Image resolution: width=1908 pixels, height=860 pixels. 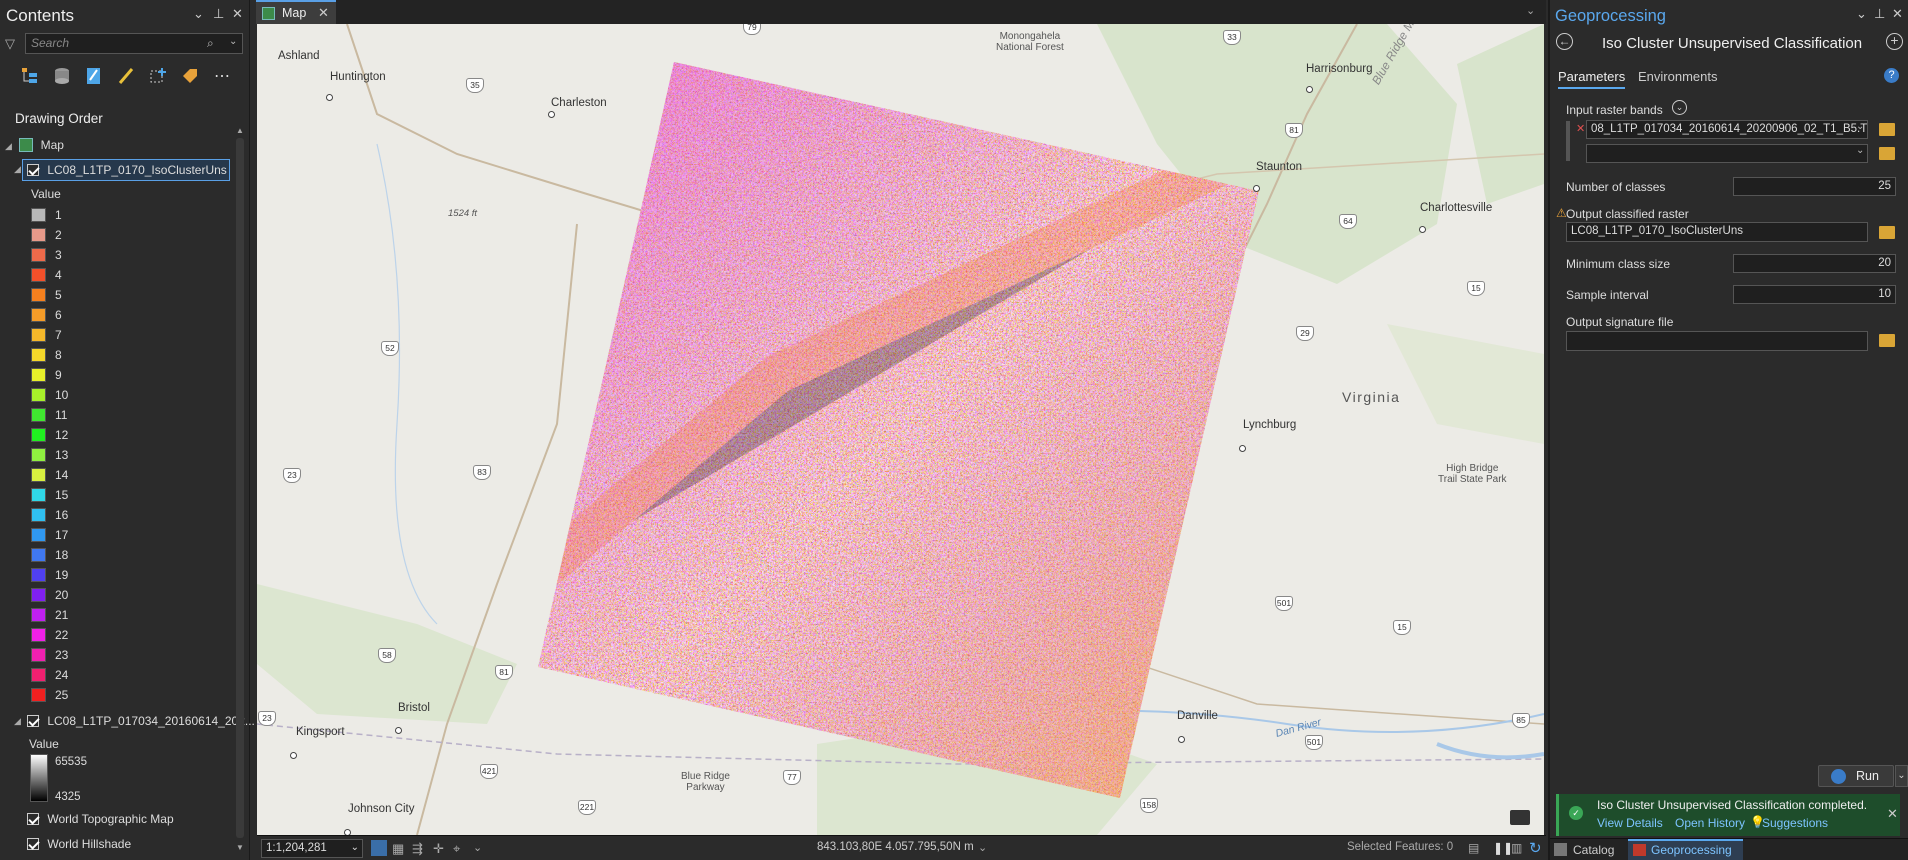 I want to click on tree-item-map: ◢ Map, so click(x=34, y=145).